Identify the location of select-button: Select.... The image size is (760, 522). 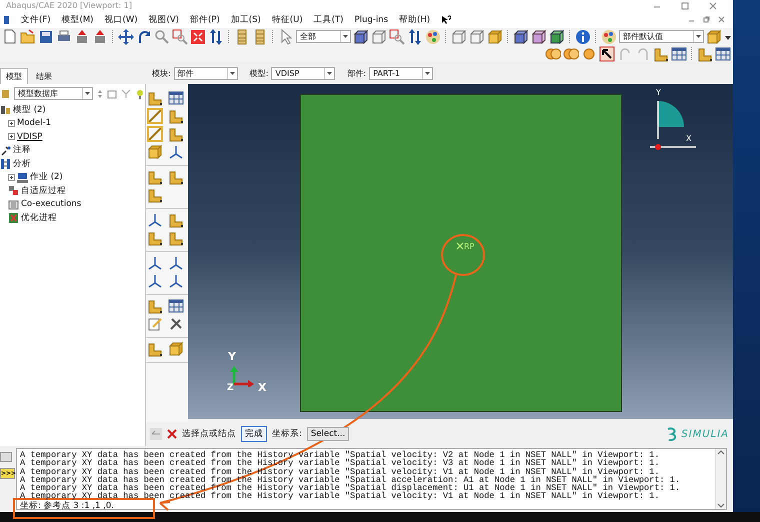
(328, 434).